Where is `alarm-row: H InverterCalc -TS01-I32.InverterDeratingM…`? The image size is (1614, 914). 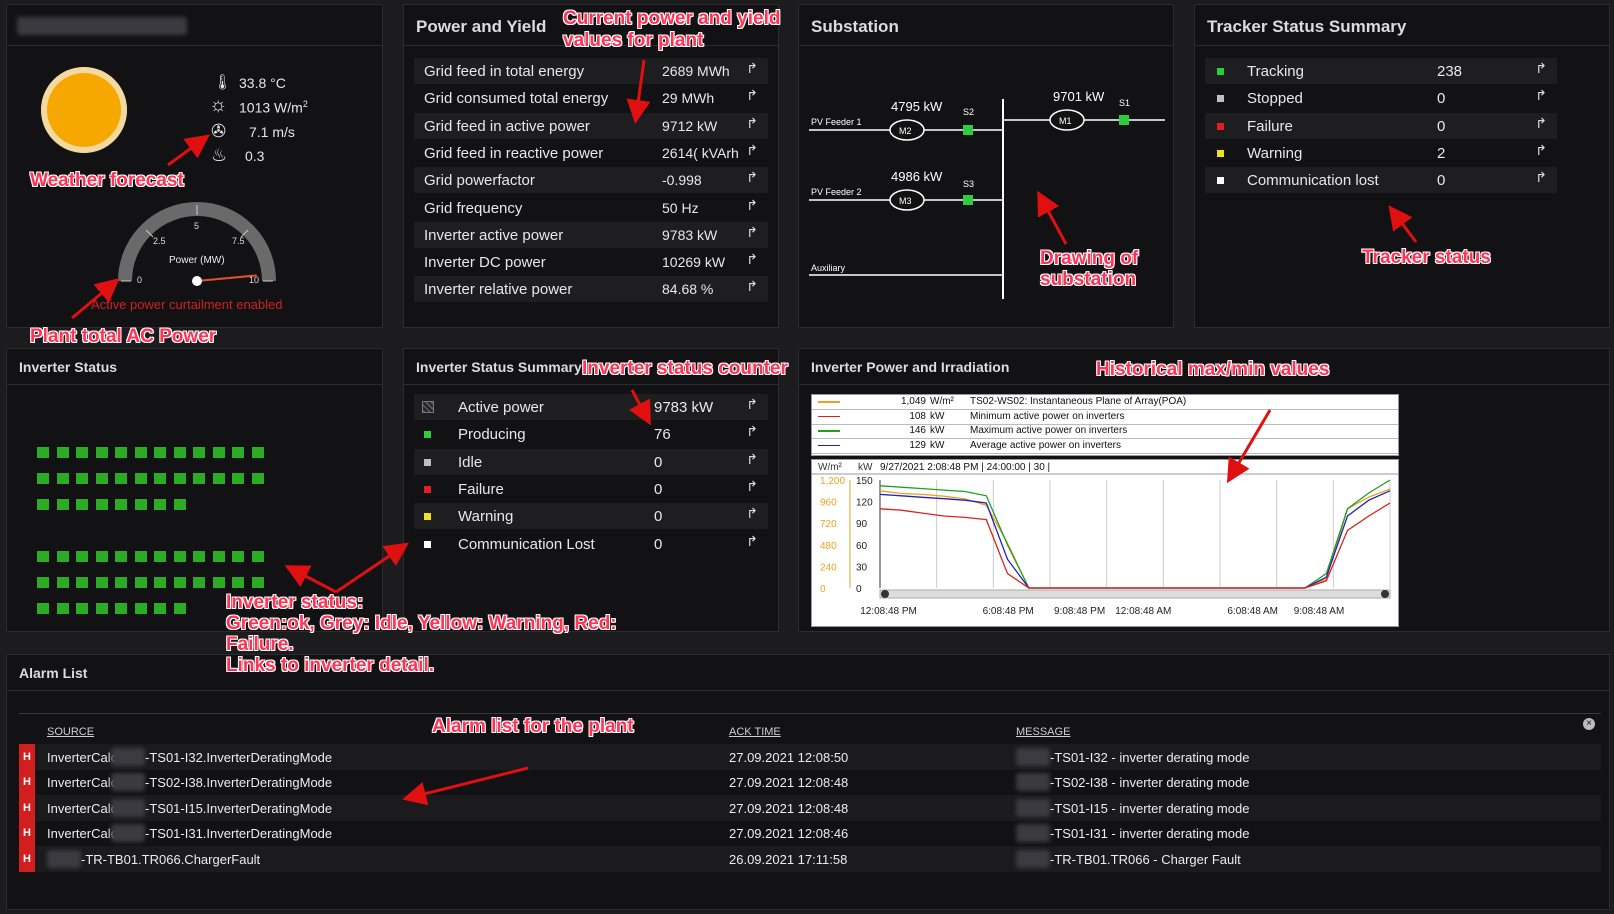
alarm-row: H InverterCalc -TS01-I32.InverterDeratingM… is located at coordinates (810, 757).